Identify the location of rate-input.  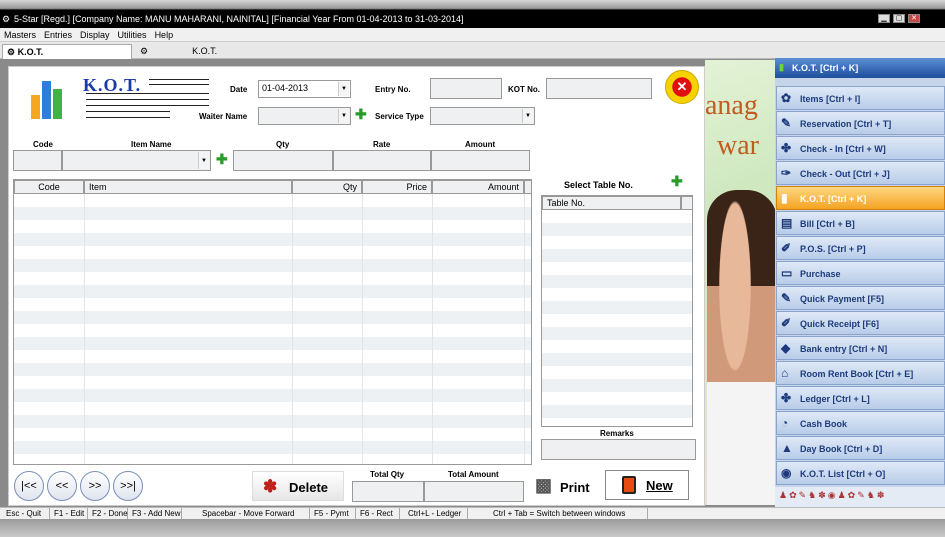
(382, 160).